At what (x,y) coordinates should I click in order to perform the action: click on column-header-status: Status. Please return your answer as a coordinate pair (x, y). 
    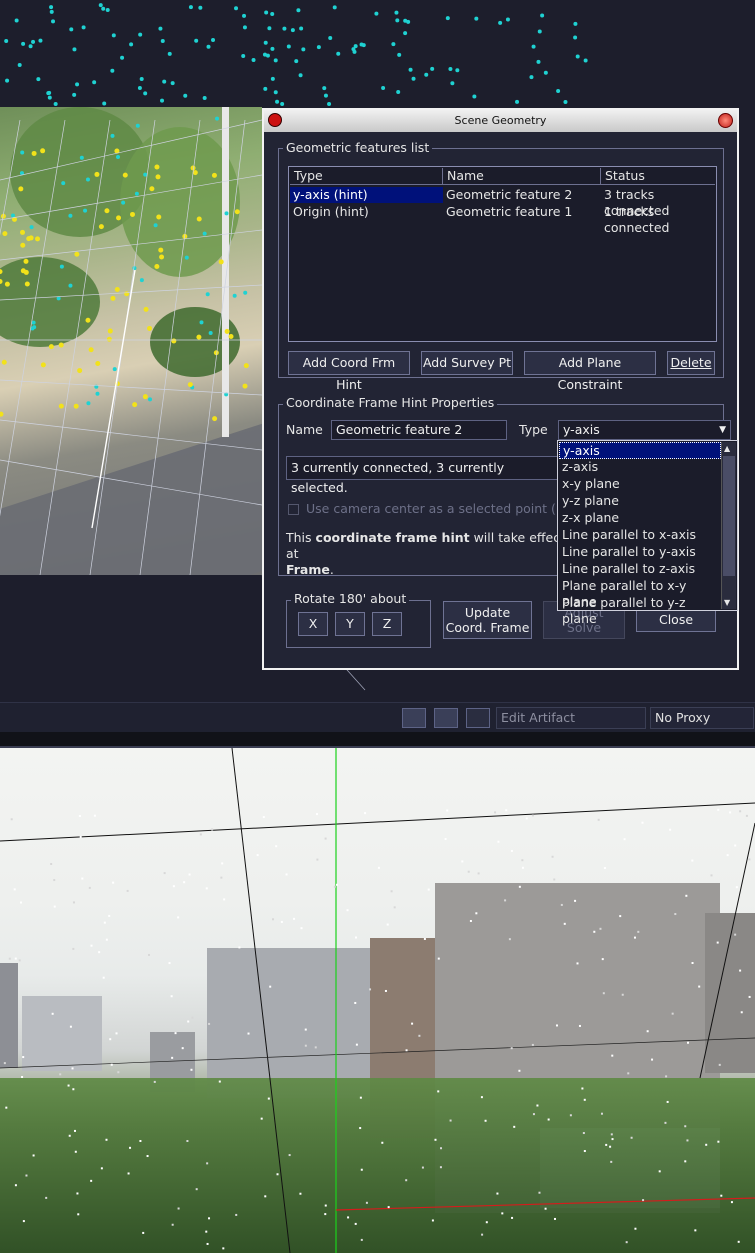
    Looking at the image, I should click on (658, 176).